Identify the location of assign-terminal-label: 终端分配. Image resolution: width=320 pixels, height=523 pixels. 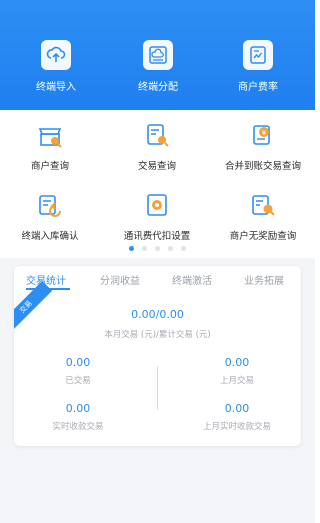
(158, 87).